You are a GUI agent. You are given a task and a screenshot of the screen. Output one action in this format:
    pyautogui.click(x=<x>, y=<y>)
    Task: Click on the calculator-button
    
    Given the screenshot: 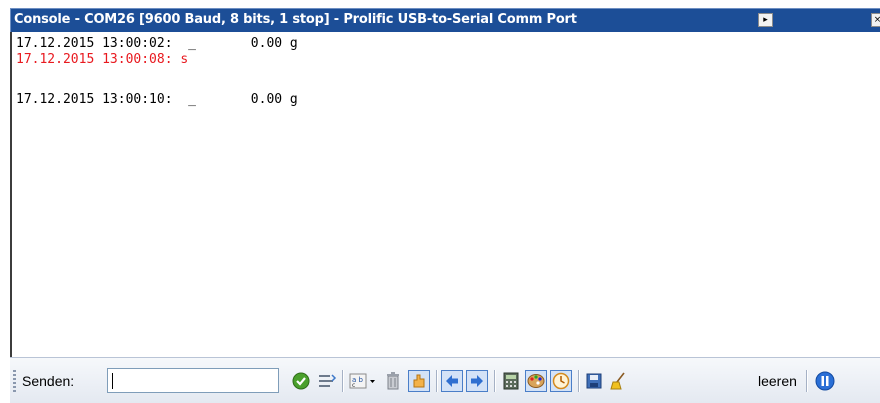 What is the action you would take?
    pyautogui.click(x=511, y=381)
    